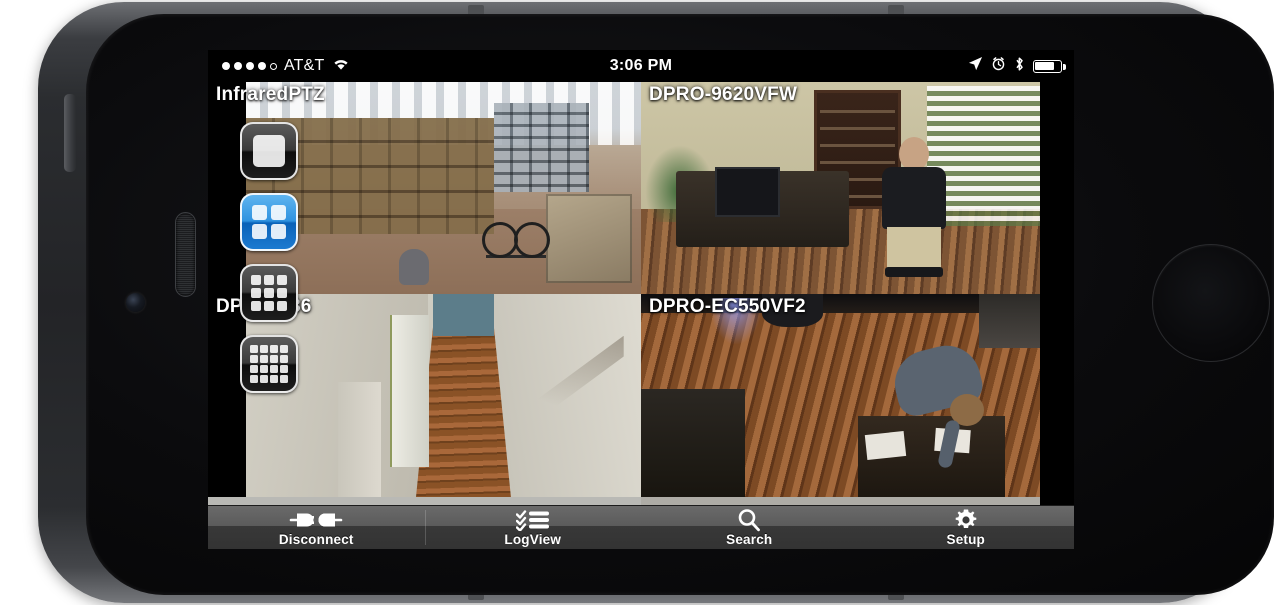 The height and width of the screenshot is (605, 1280). I want to click on single-pane-icon, so click(269, 151).